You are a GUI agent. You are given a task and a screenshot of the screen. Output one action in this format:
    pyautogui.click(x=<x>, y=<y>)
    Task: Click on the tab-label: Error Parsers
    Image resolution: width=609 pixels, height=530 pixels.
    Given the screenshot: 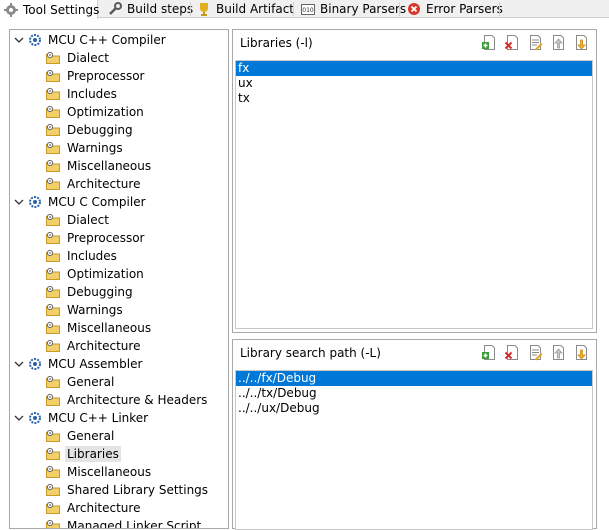 What is the action you would take?
    pyautogui.click(x=464, y=9)
    